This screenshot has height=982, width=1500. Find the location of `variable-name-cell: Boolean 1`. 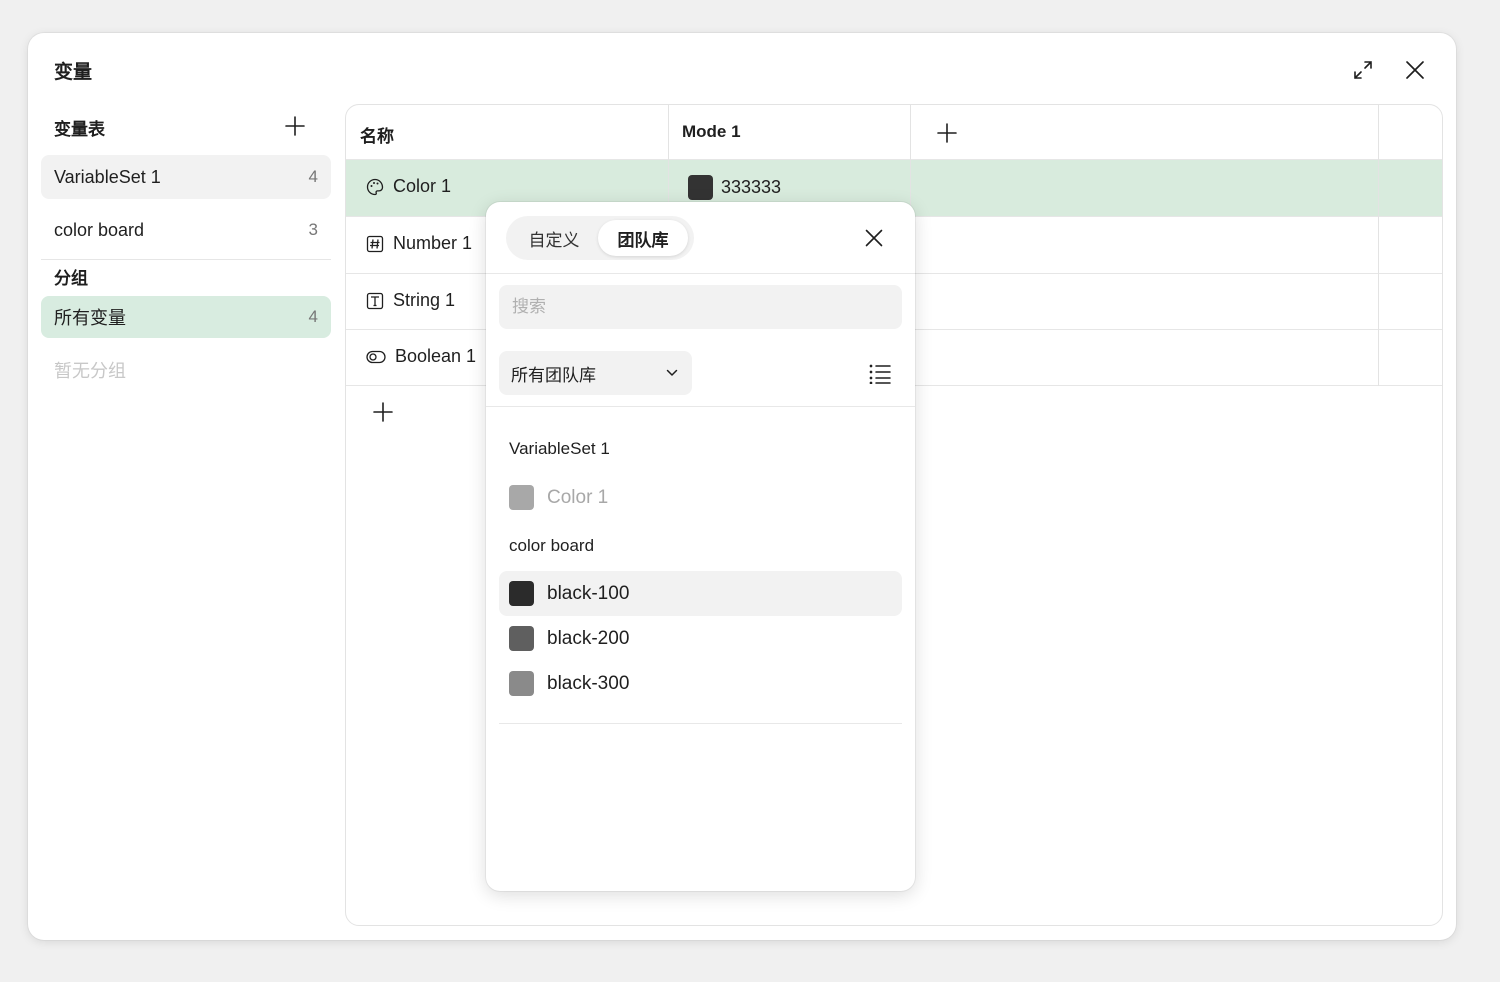

variable-name-cell: Boolean 1 is located at coordinates (421, 356).